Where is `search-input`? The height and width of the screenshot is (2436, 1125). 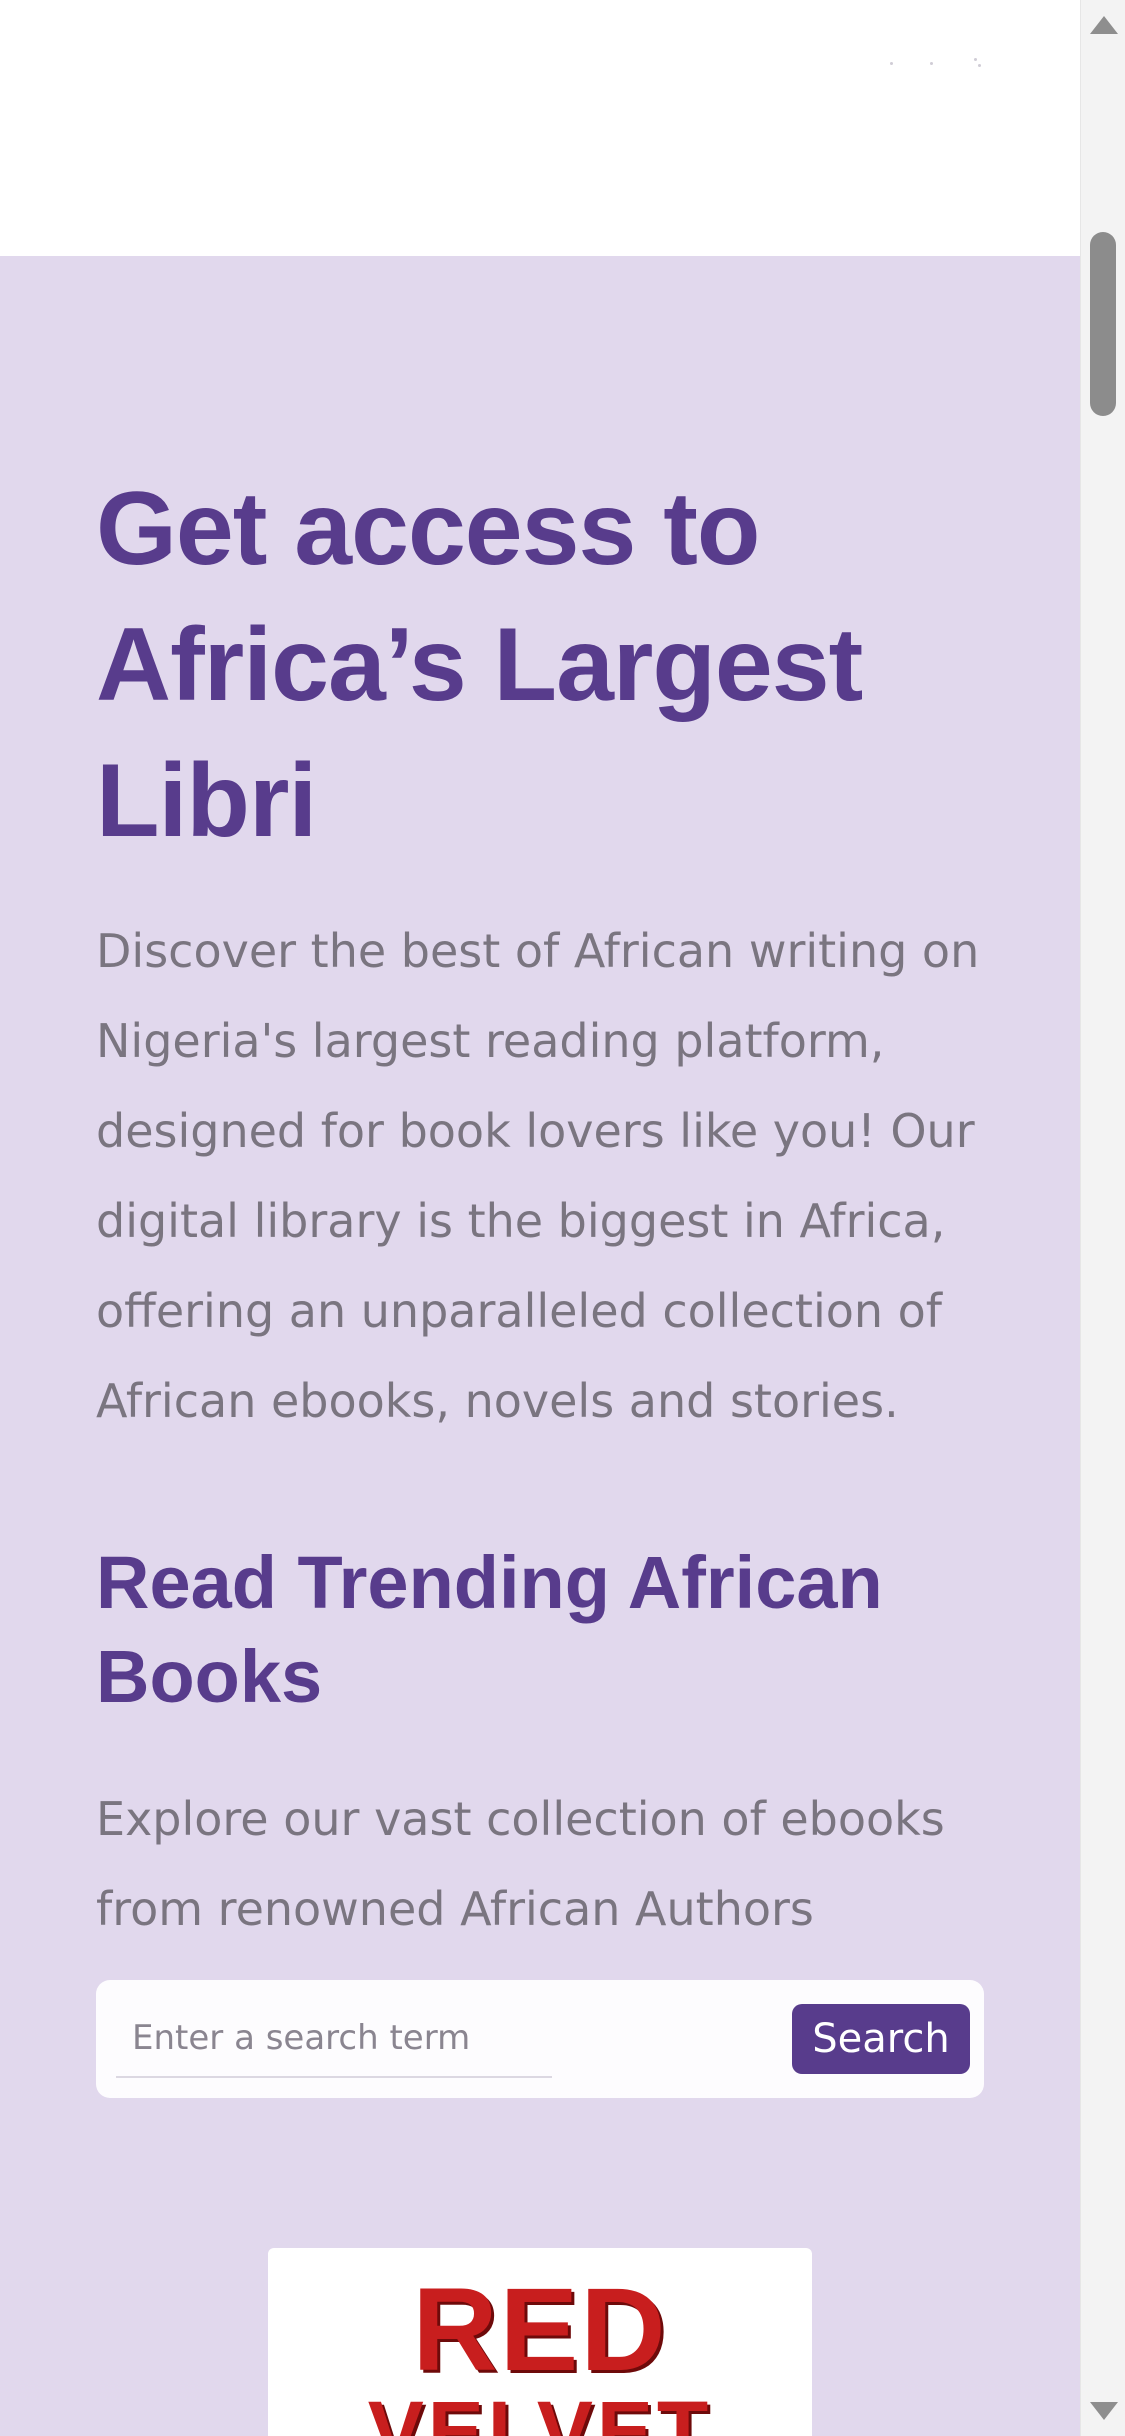
search-input is located at coordinates (334, 2039).